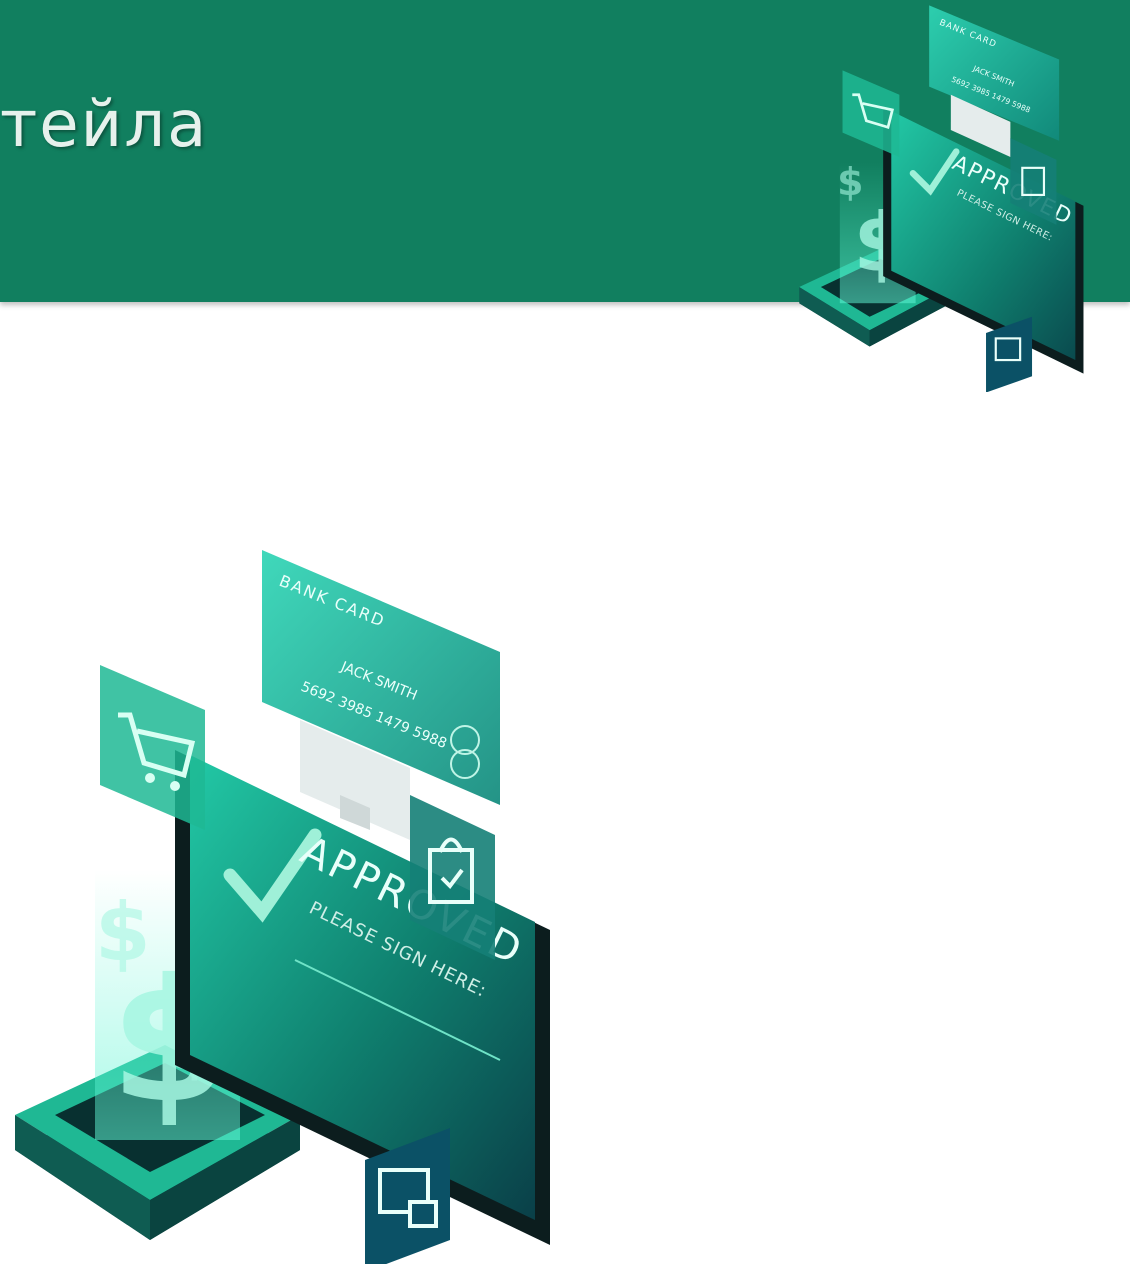 The height and width of the screenshot is (1264, 1130). What do you see at coordinates (983, 241) in the screenshot?
I see `phone-terminal: APPROVED PLEASE SIGN HERE:` at bounding box center [983, 241].